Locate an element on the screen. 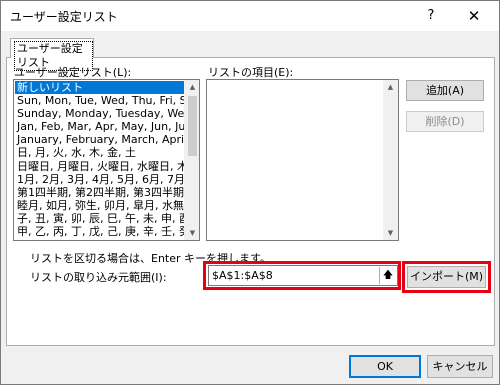  custom-list-item: January, February, March, April, is located at coordinates (100, 139).